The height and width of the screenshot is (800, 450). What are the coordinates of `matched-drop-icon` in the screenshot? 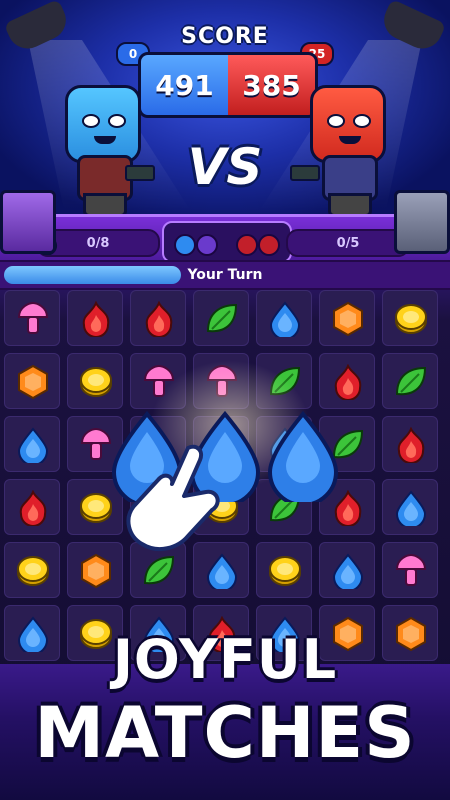 It's located at (303, 456).